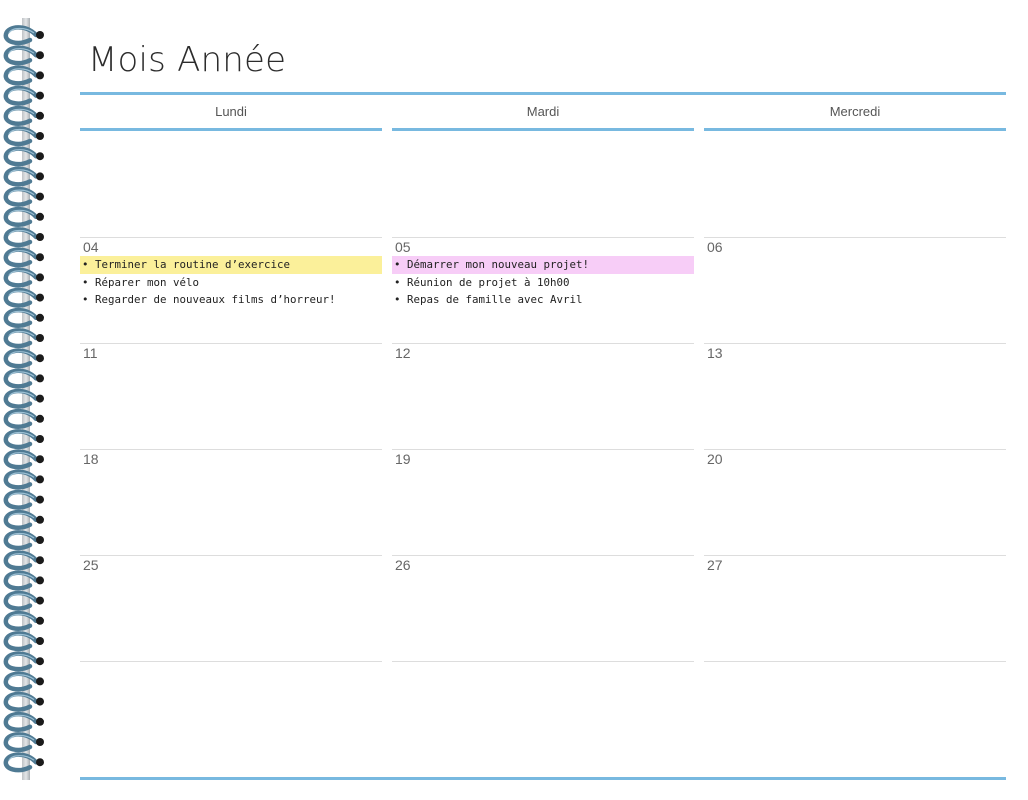 The width and height of the screenshot is (1028, 800). I want to click on spiral-binding-icon, so click(23, 399).